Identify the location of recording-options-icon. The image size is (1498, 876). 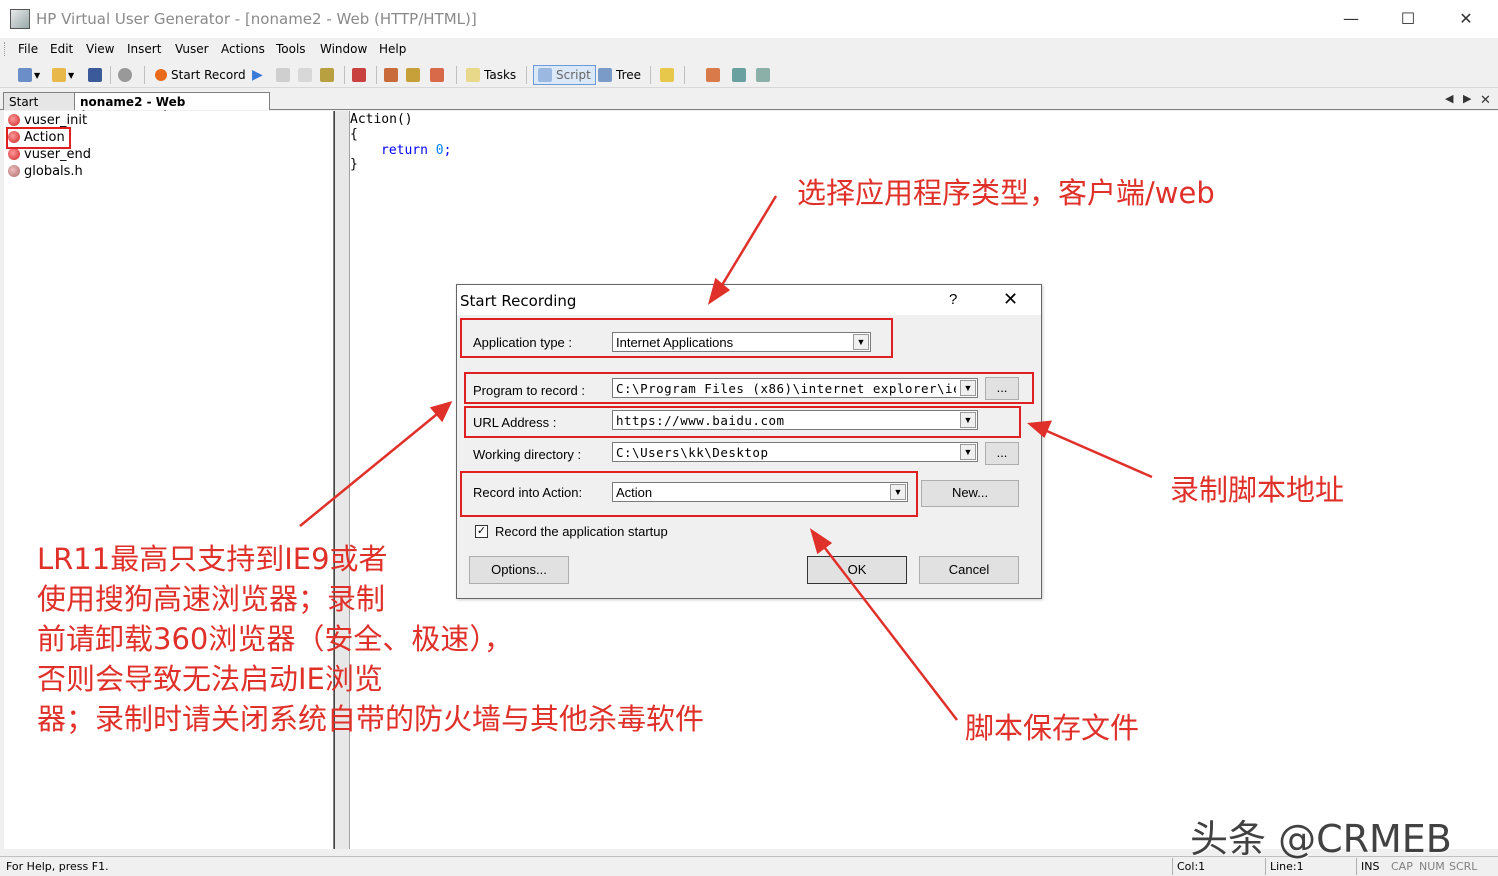
(739, 75).